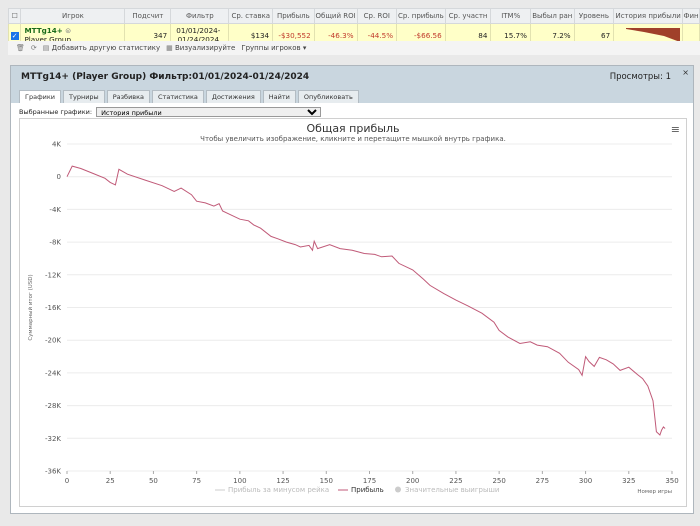 This screenshot has width=700, height=526. What do you see at coordinates (53, 472) in the screenshot?
I see `y-tick-label: -36K` at bounding box center [53, 472].